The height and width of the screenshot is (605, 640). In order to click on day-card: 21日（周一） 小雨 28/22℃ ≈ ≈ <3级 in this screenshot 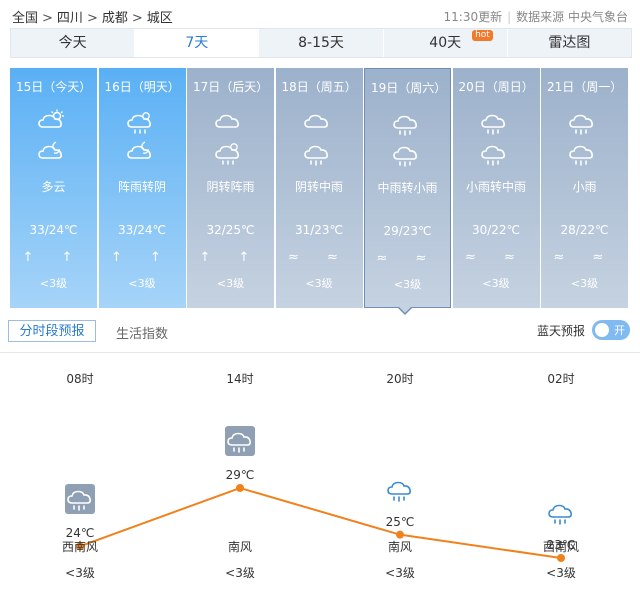, I will do `click(584, 188)`.